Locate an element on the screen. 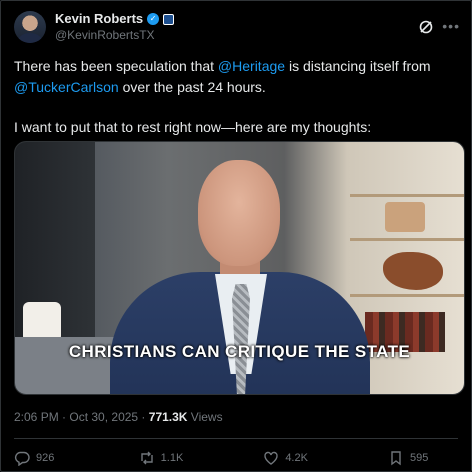 This screenshot has width=472, height=472. reply-count: 926 is located at coordinates (45, 458).